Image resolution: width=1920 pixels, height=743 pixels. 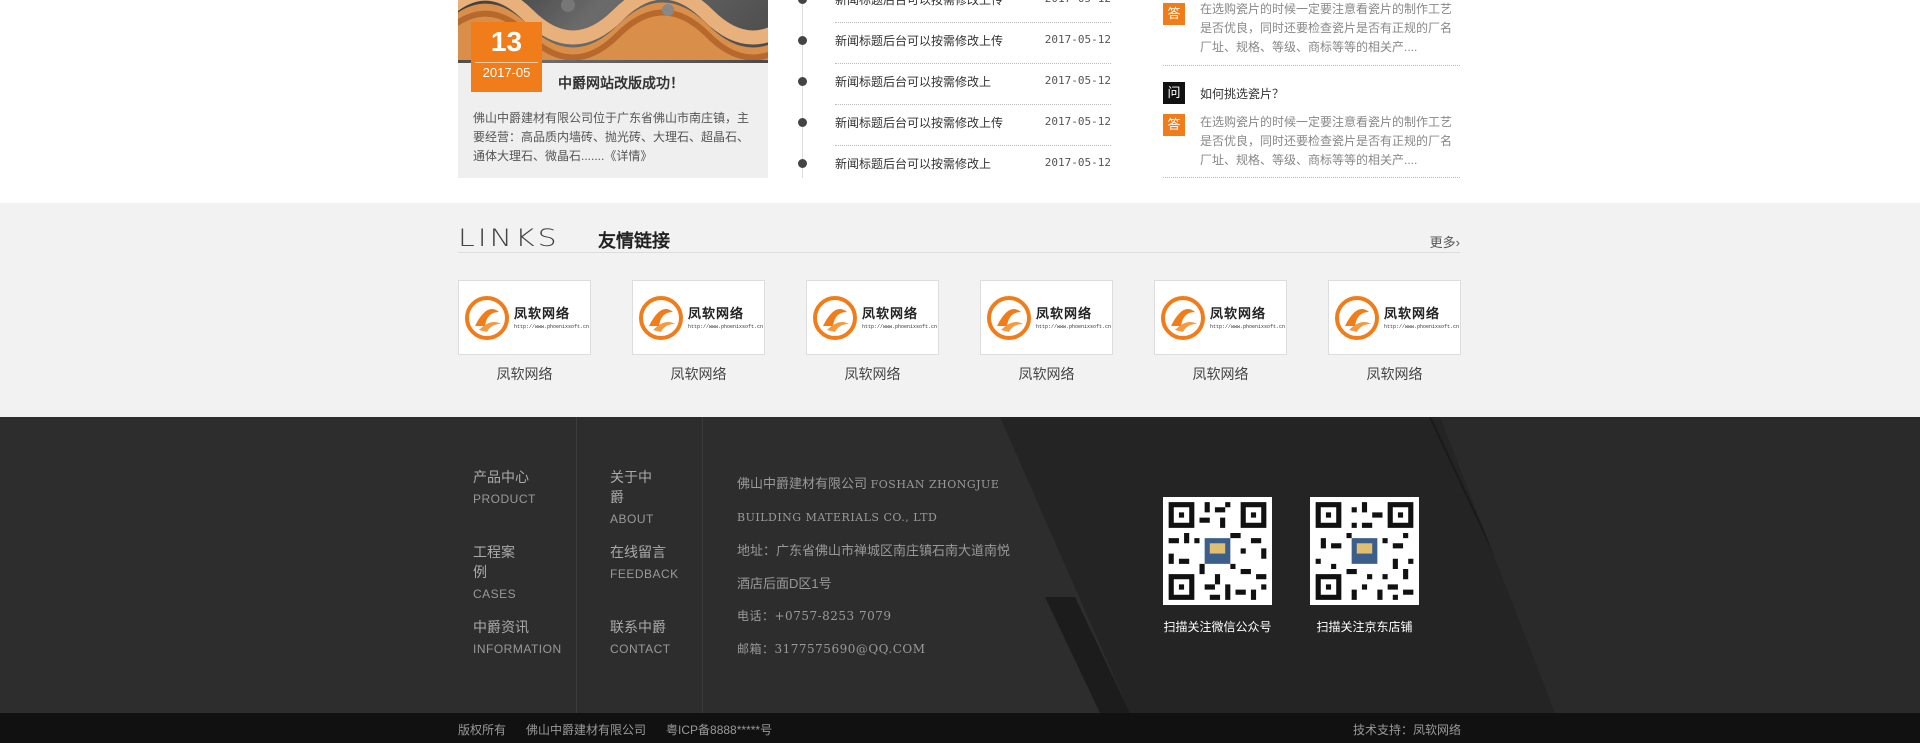 What do you see at coordinates (640, 636) in the screenshot?
I see `footer-nav-contact: 联系中爵 CONTACT` at bounding box center [640, 636].